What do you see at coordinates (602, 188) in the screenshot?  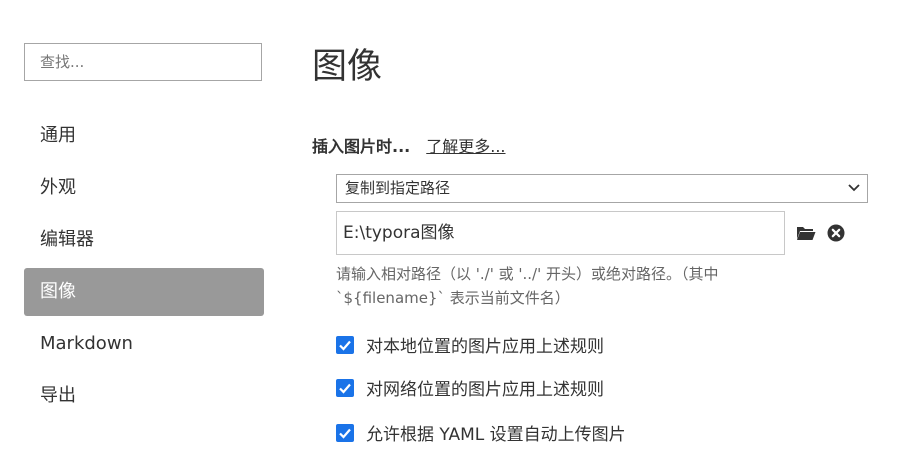 I see `insert-action-select: 复制到指定路径` at bounding box center [602, 188].